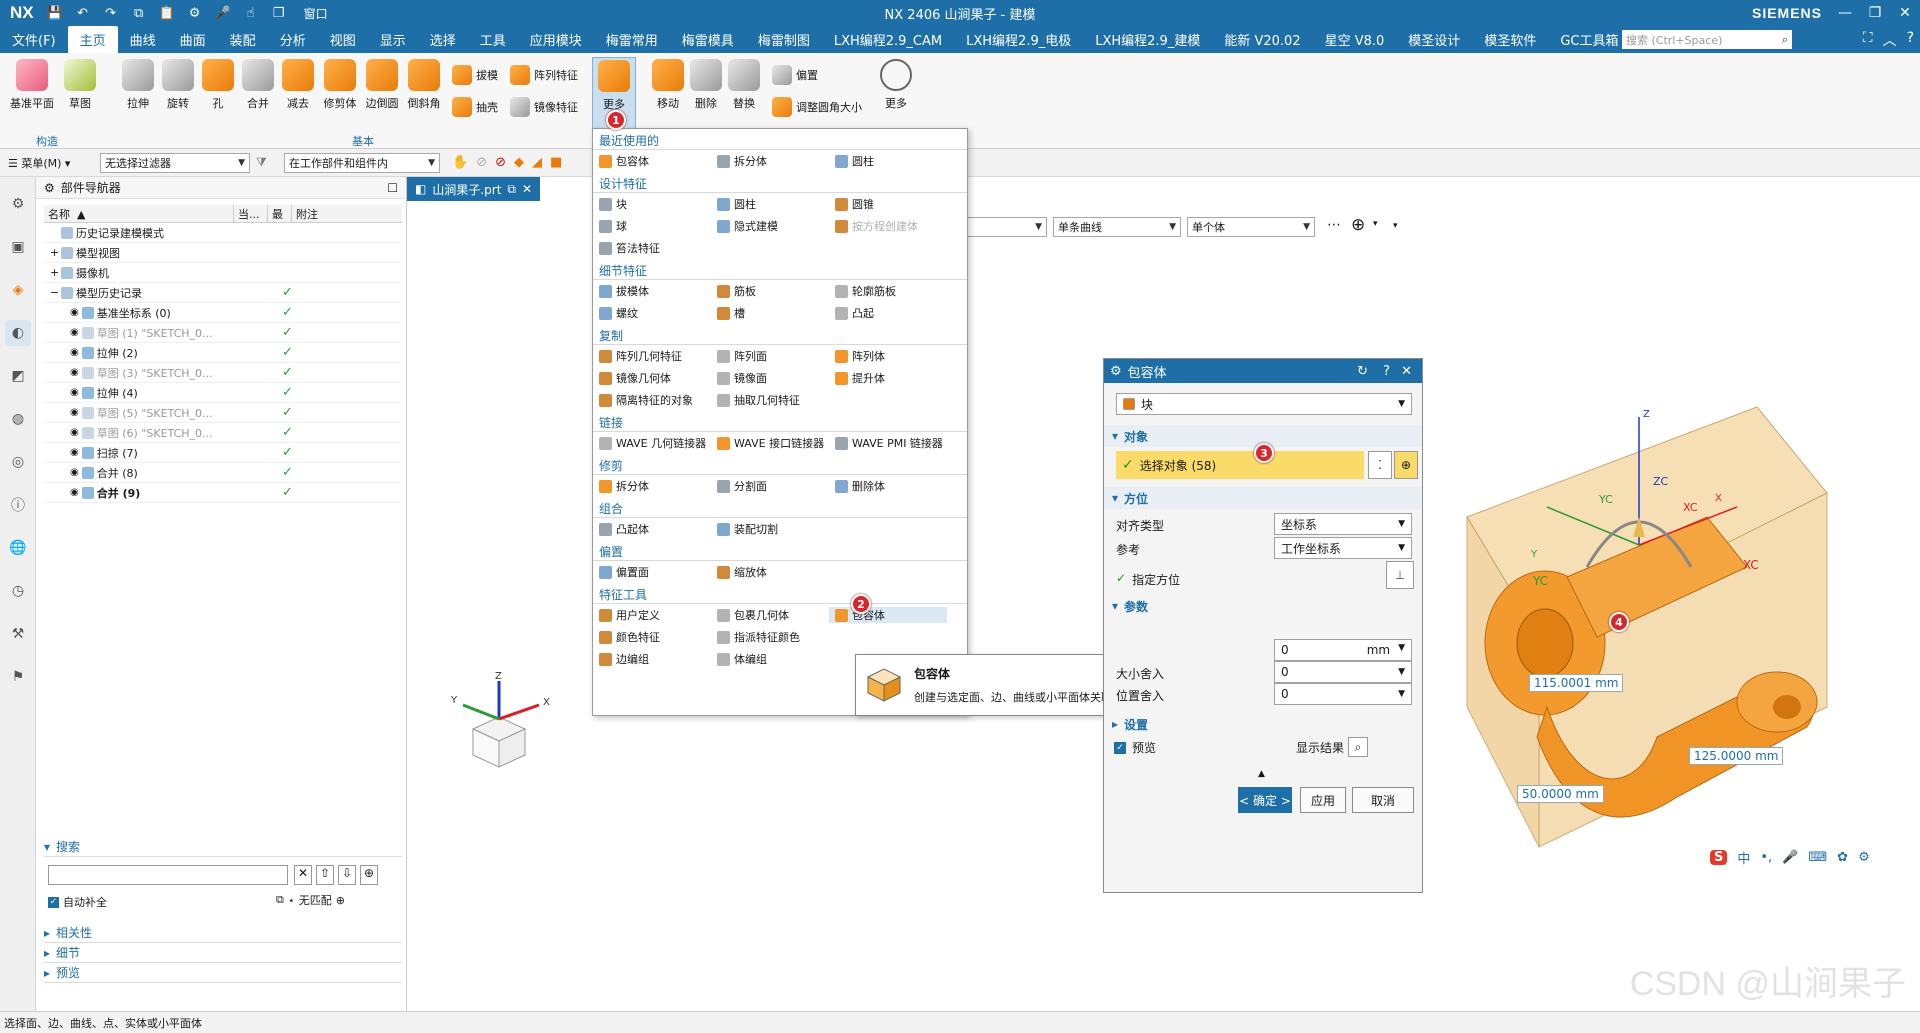 The height and width of the screenshot is (1033, 1920). What do you see at coordinates (1790, 857) in the screenshot?
I see `voice-icon: 🎤` at bounding box center [1790, 857].